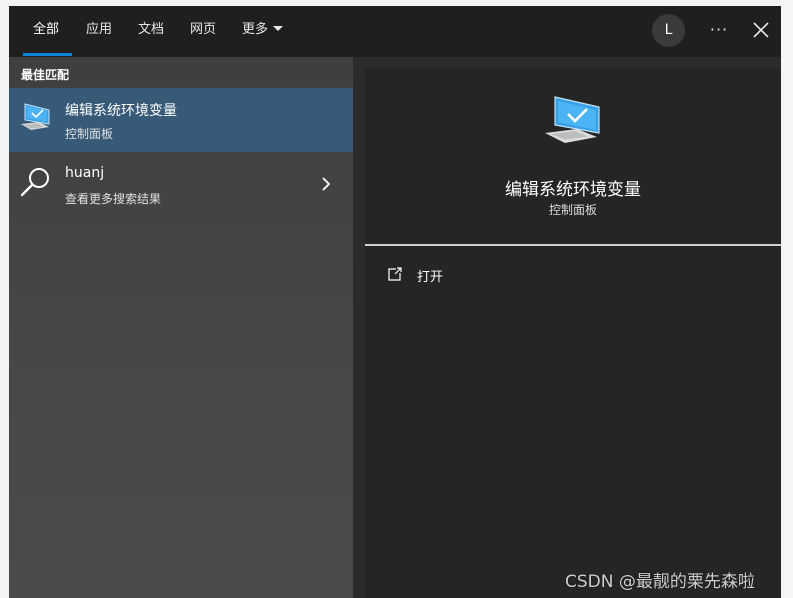 The width and height of the screenshot is (793, 598). Describe the element at coordinates (46, 30) in the screenshot. I see `tab-all: 全部` at that location.